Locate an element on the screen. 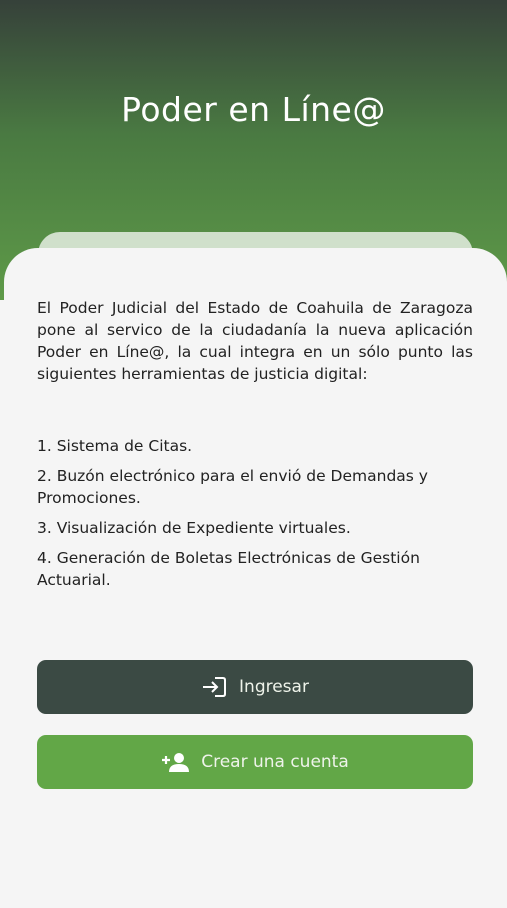  feature-item-citas: 1. Sistema de Citas. is located at coordinates (115, 446).